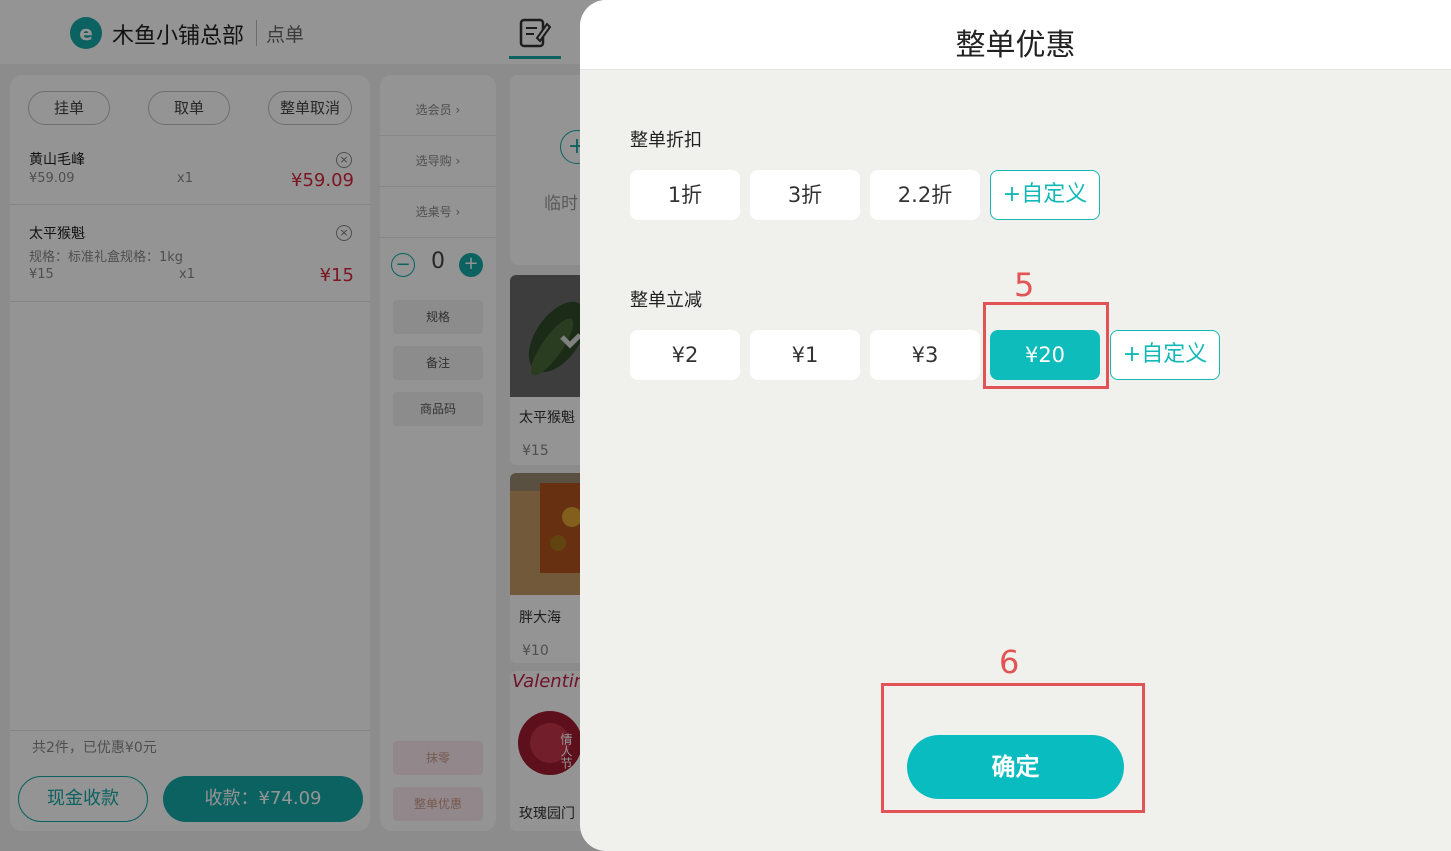 Image resolution: width=1451 pixels, height=851 pixels. I want to click on modal-header: 整单优惠, so click(1015, 35).